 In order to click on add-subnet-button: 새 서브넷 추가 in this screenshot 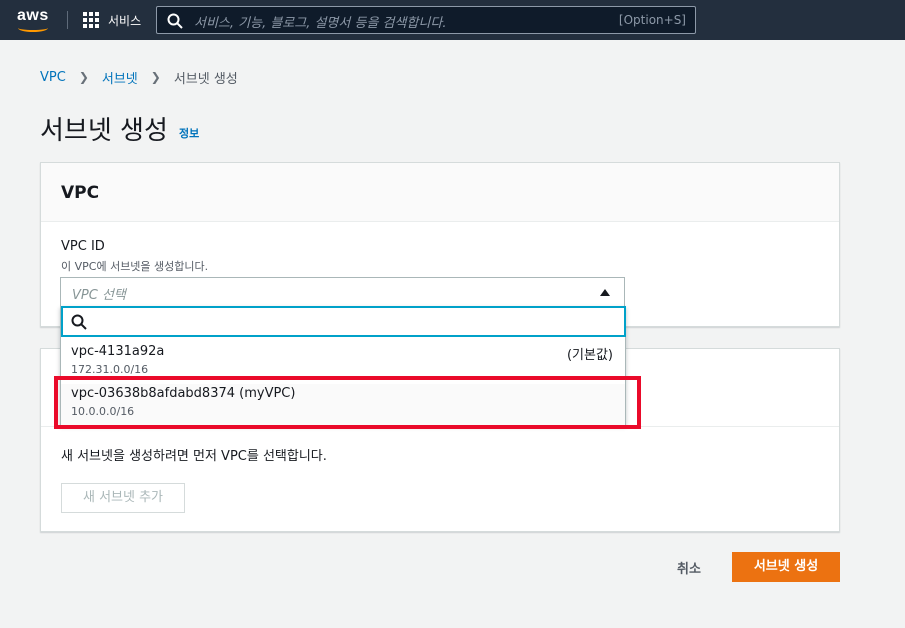, I will do `click(123, 498)`.